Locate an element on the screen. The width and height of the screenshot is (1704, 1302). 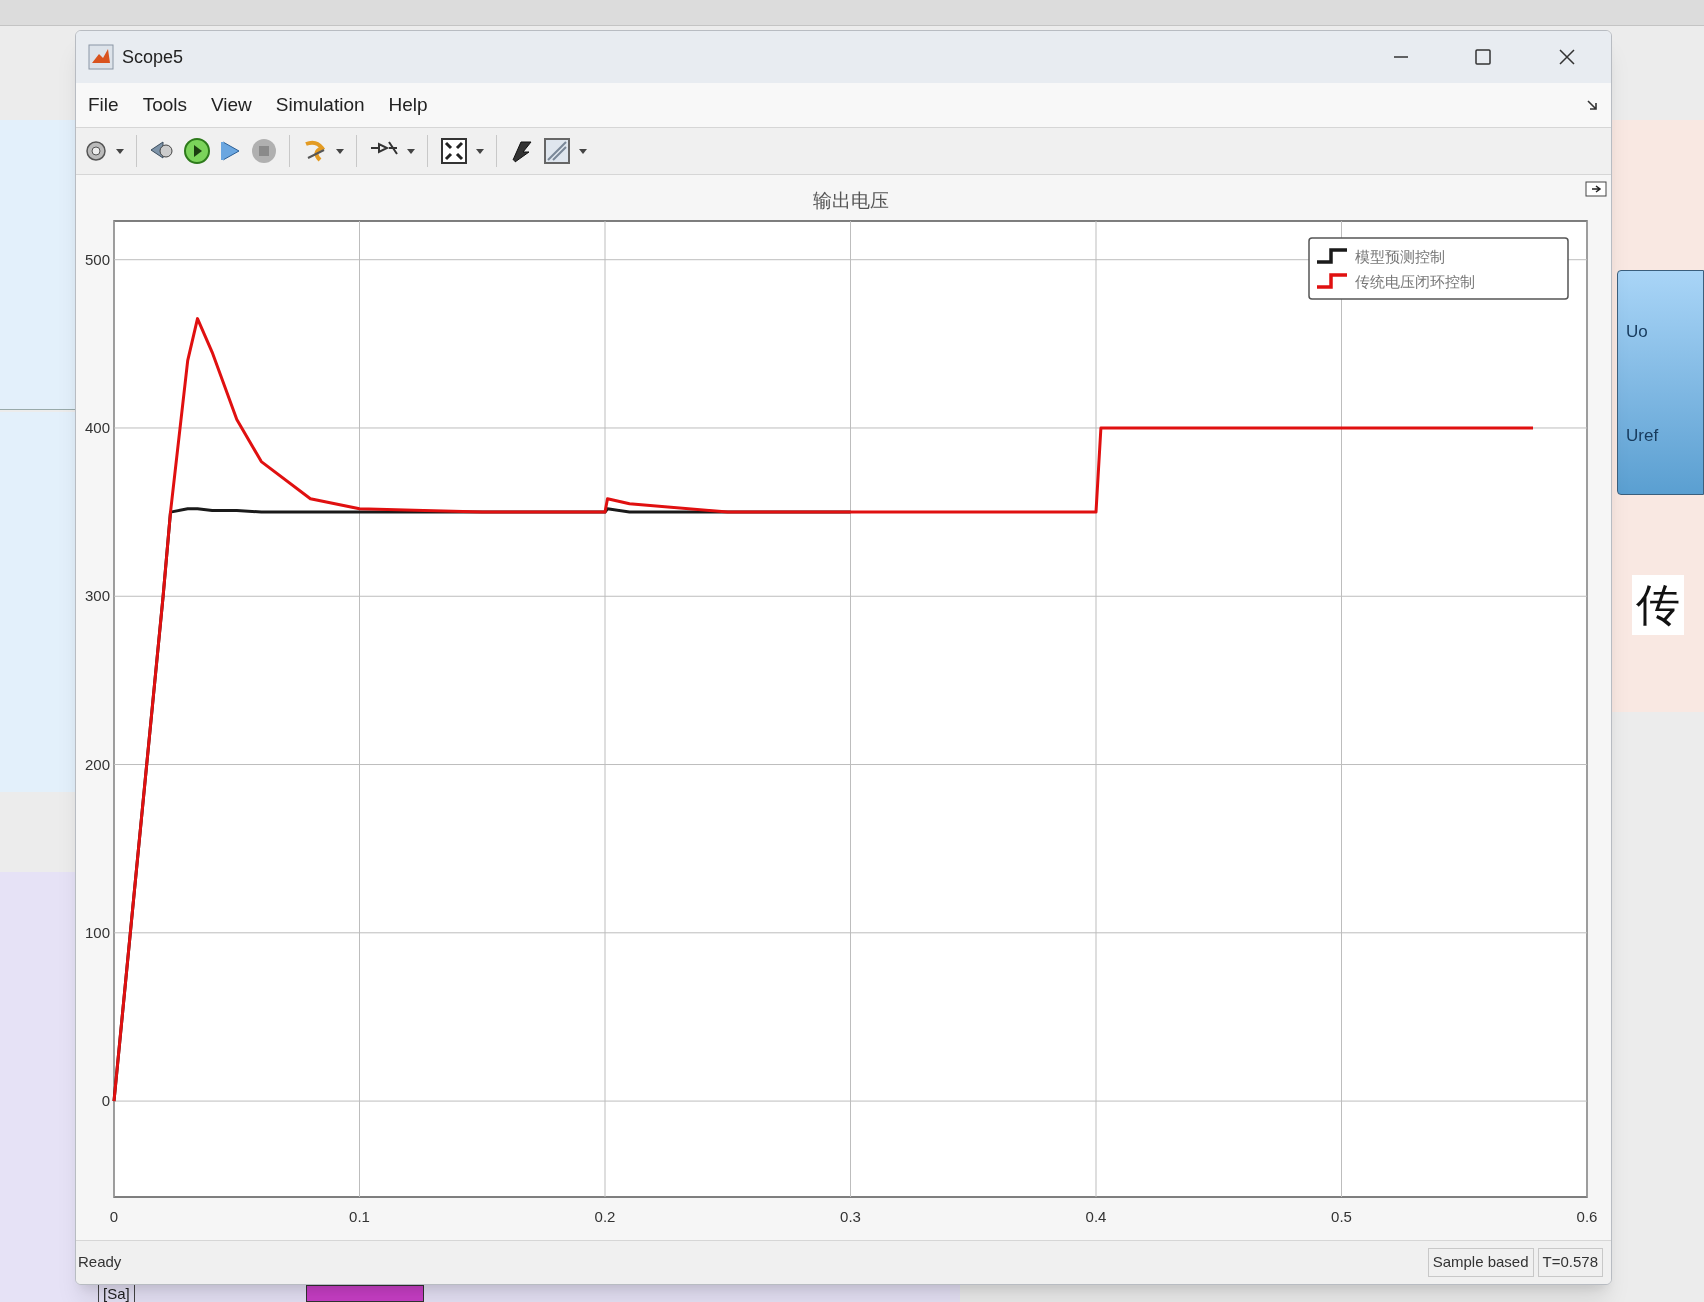
y-tick-label: 0 is located at coordinates (105, 1101).